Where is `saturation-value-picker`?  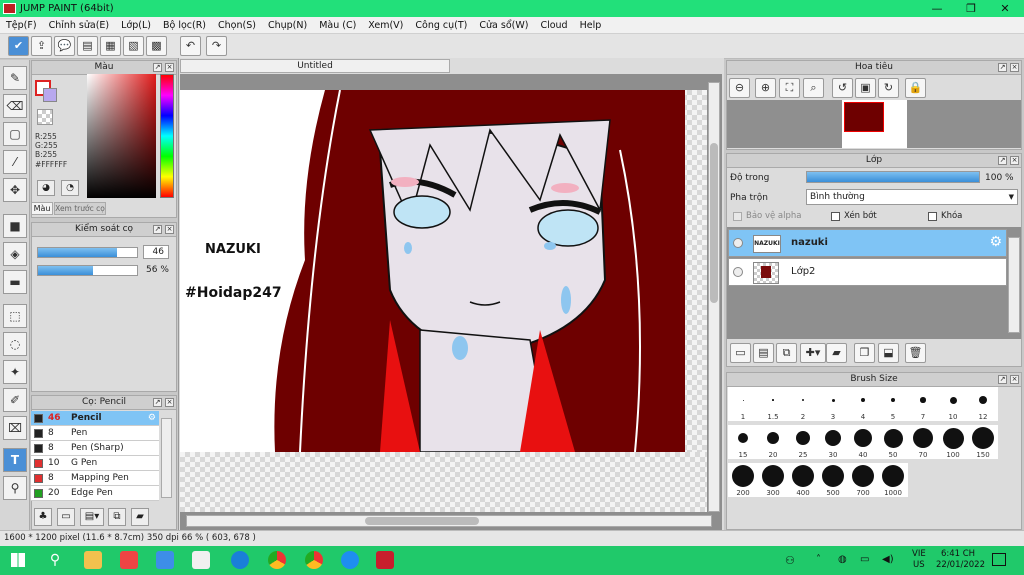 saturation-value-picker is located at coordinates (121, 136).